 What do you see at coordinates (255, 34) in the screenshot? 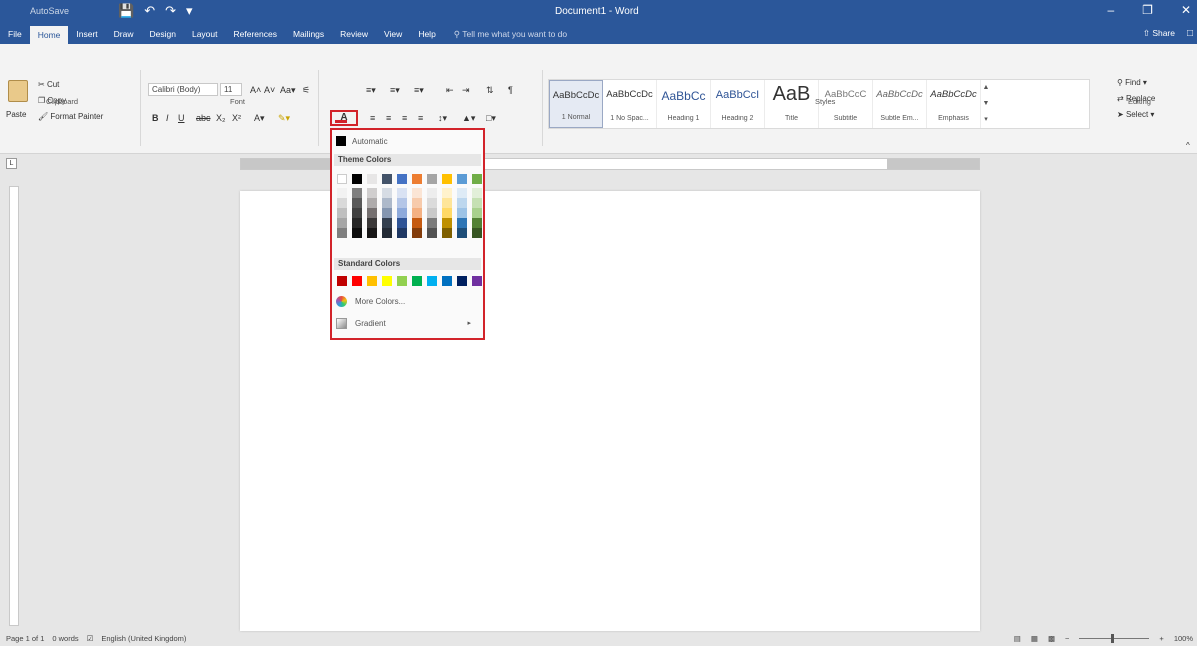
I see `tab-references: References` at bounding box center [255, 34].